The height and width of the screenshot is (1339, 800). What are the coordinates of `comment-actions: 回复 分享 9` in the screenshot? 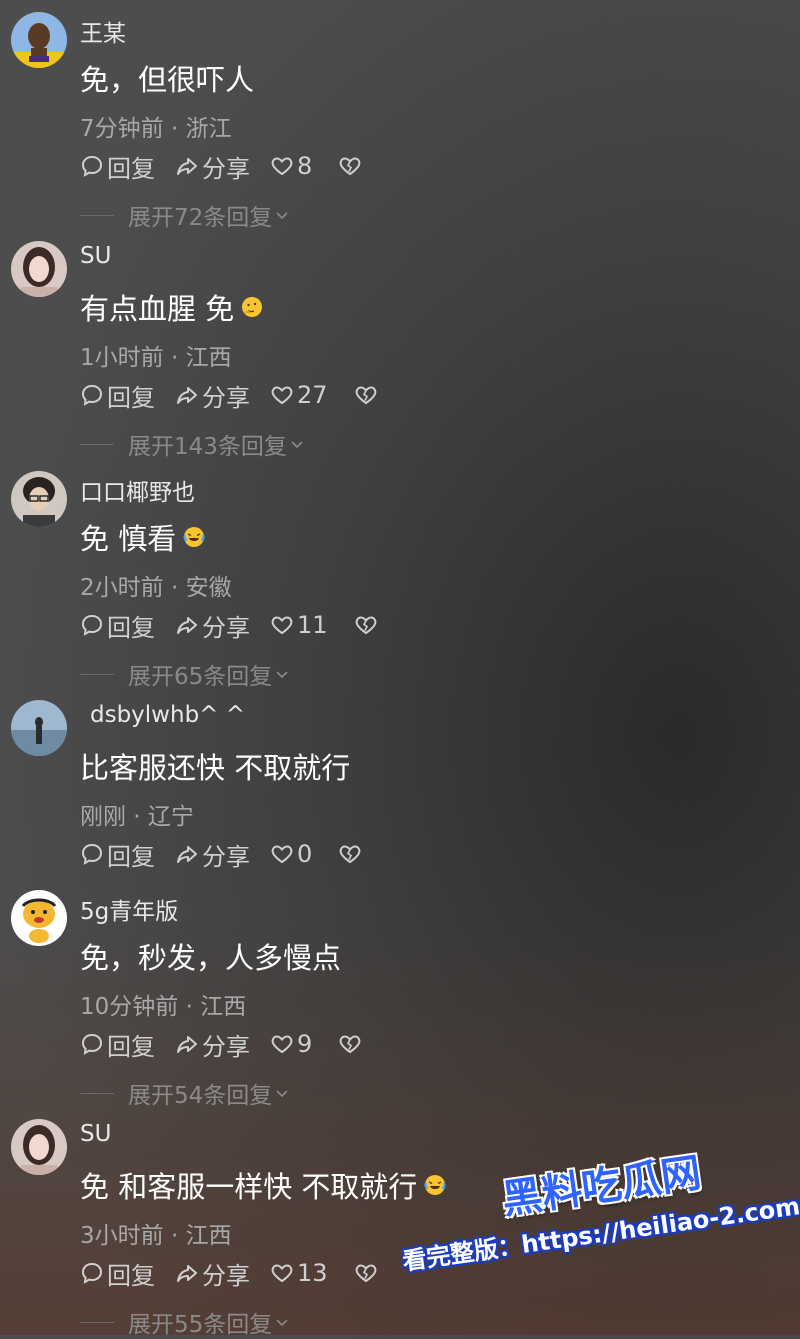 It's located at (232, 1044).